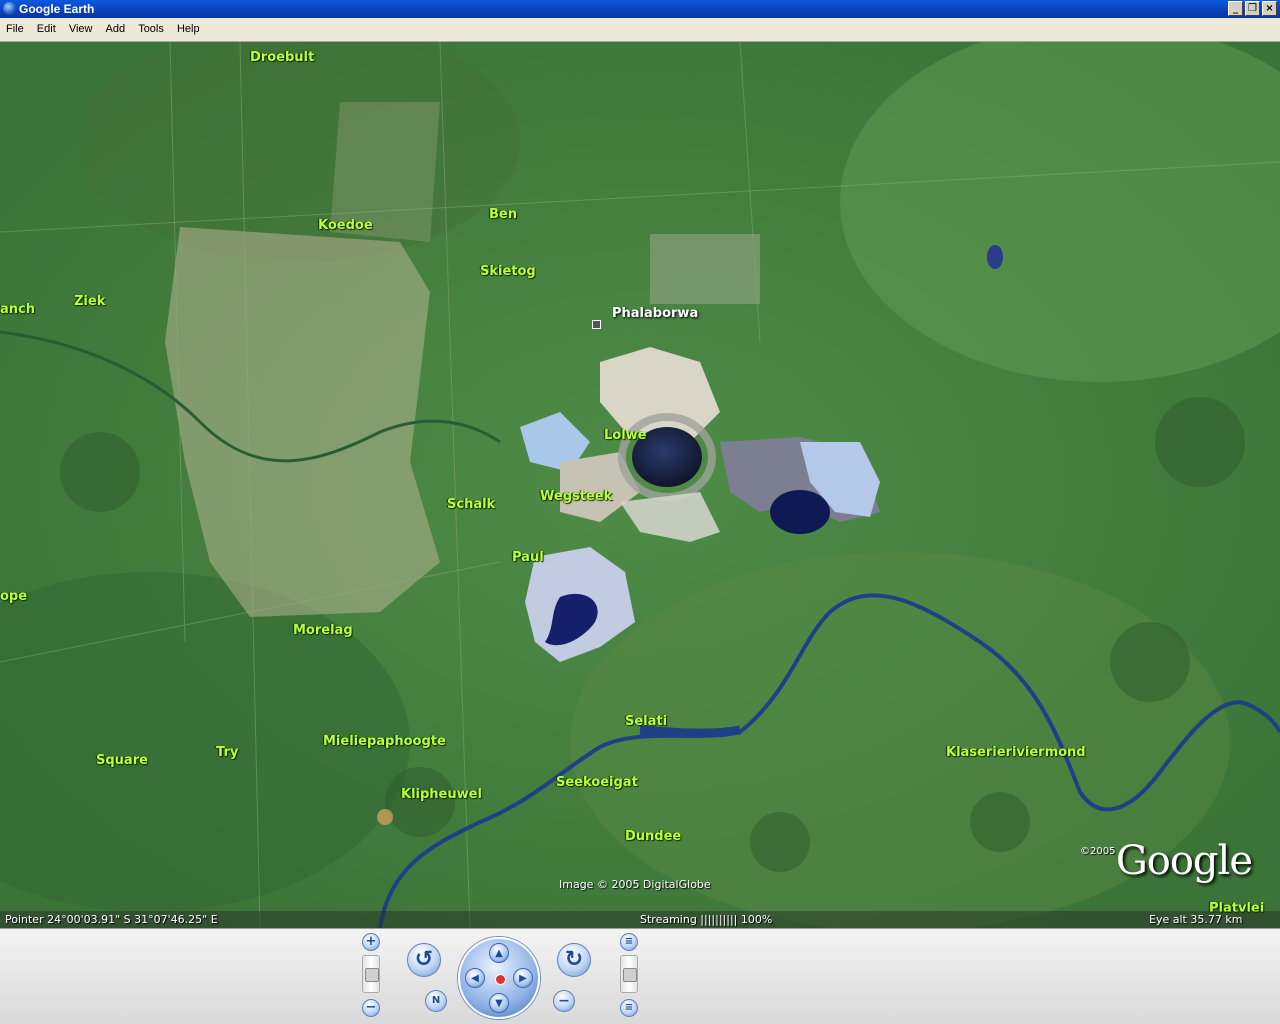  I want to click on label-dundee: Dundee, so click(653, 836).